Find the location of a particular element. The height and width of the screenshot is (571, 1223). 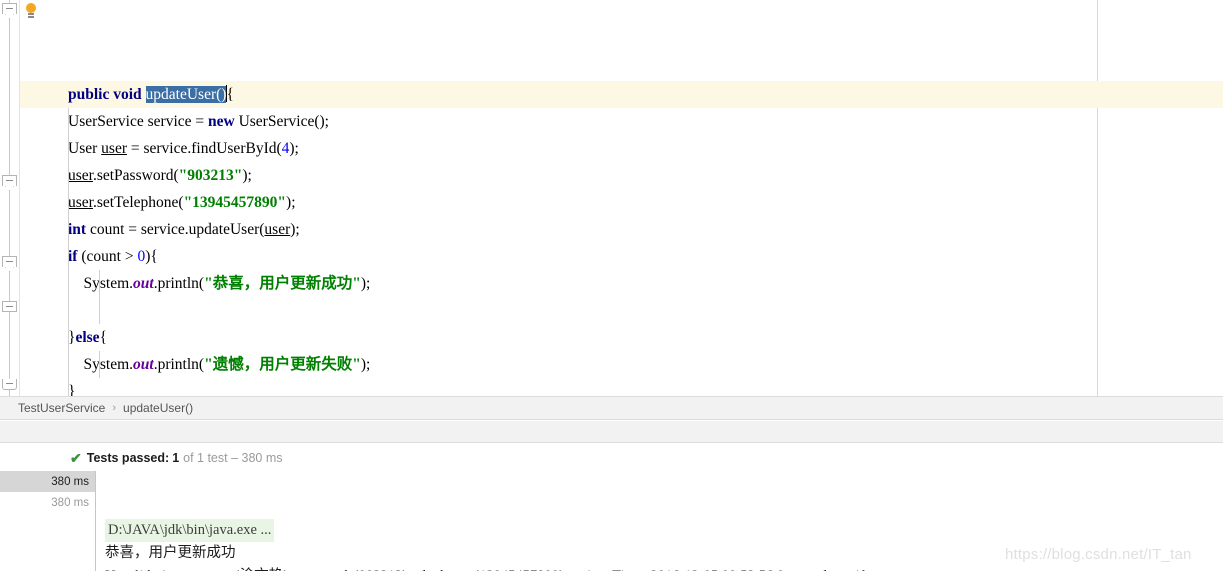

code-token: public is located at coordinates (89, 94).